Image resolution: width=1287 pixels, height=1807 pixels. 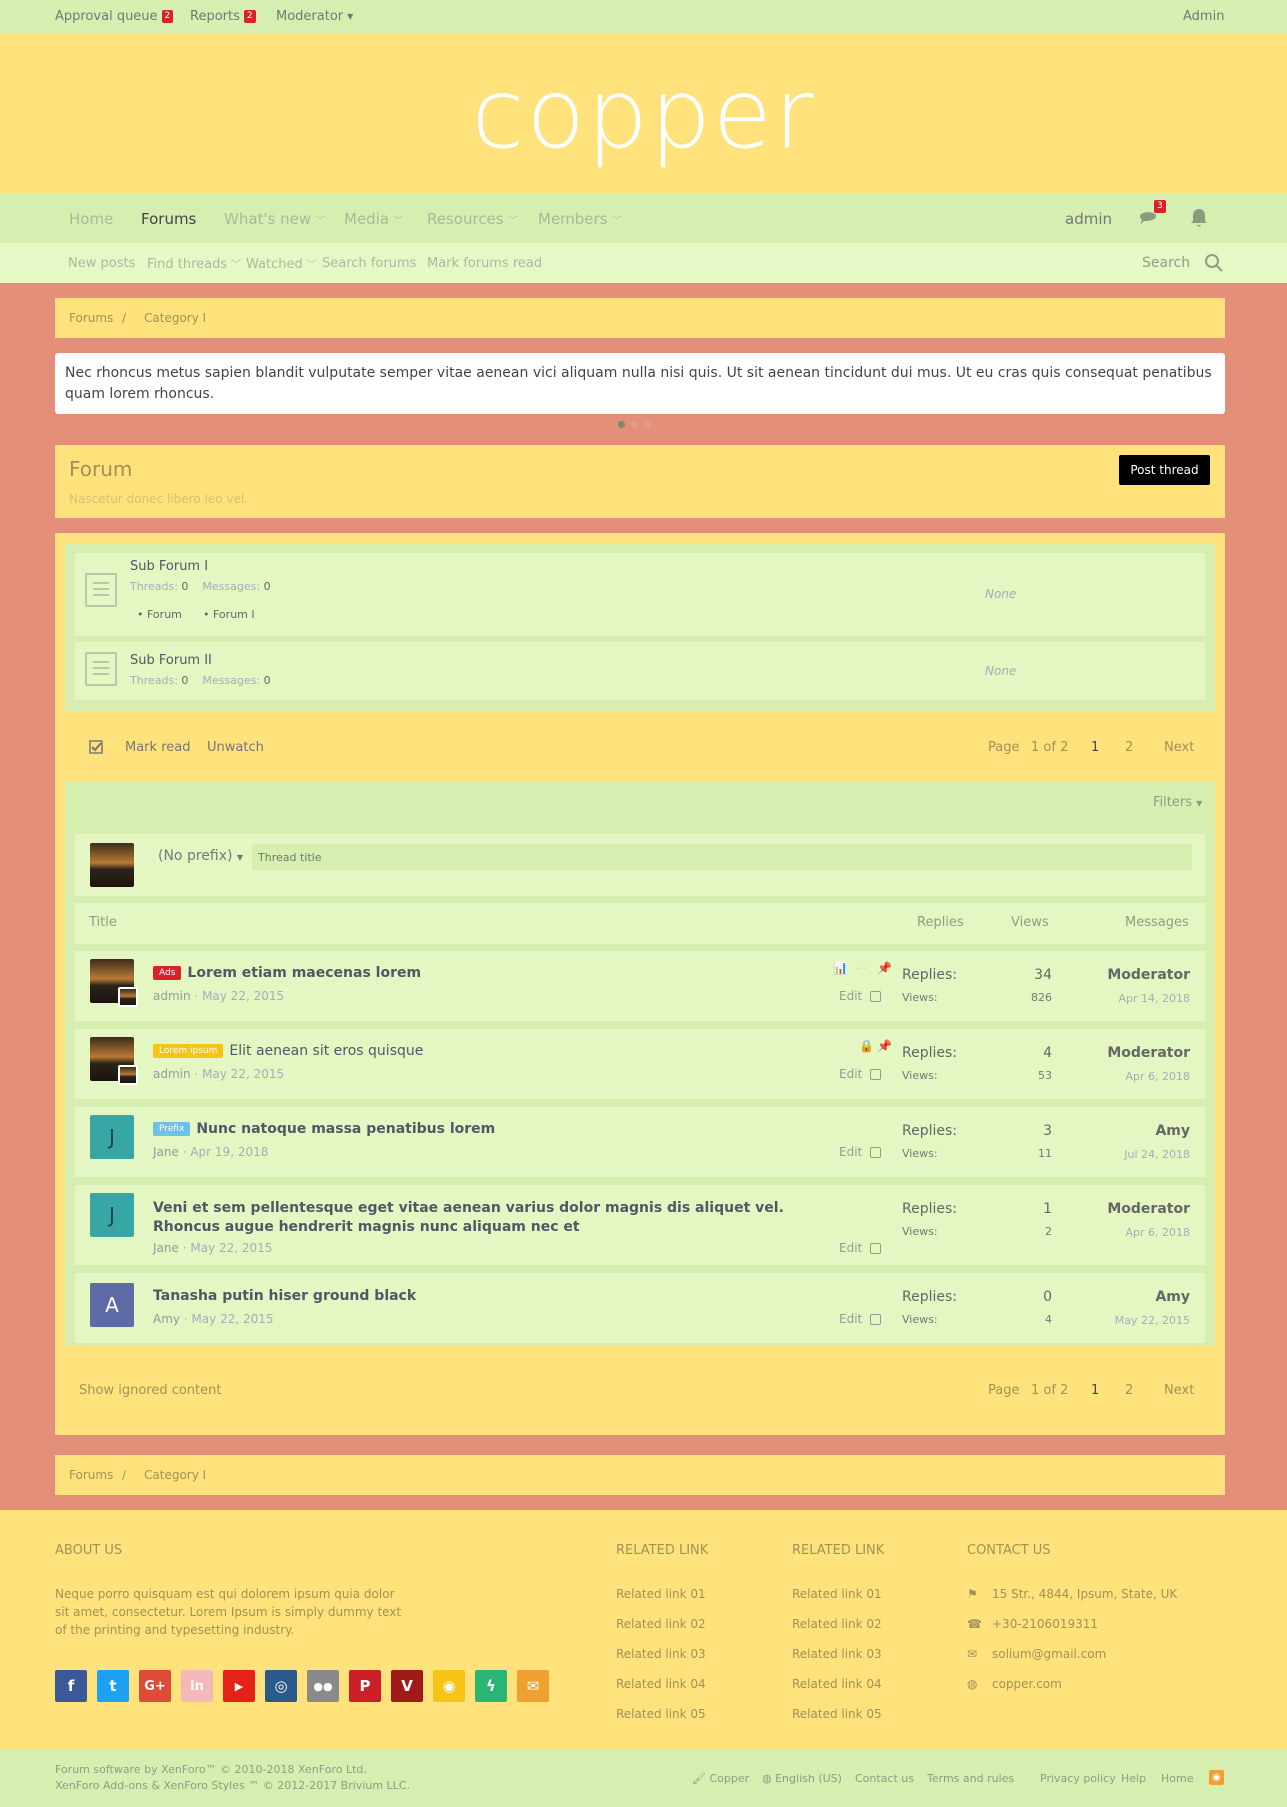 What do you see at coordinates (274, 219) in the screenshot?
I see `tab-whats-new: What's new ﹀` at bounding box center [274, 219].